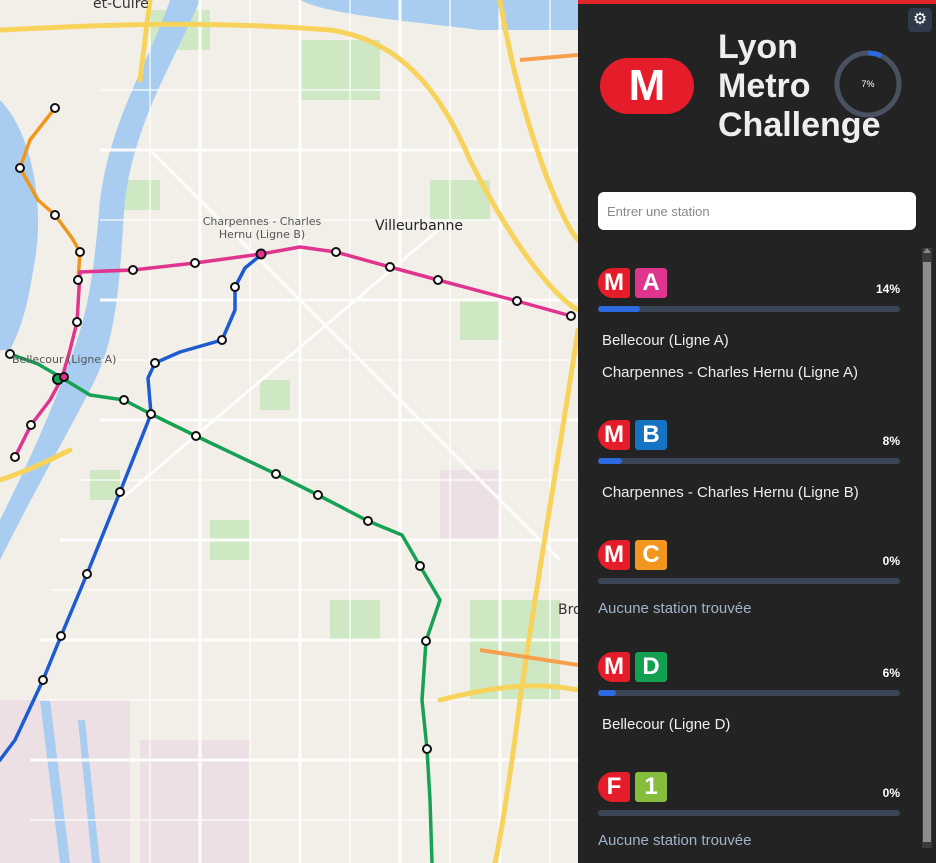 Image resolution: width=936 pixels, height=863 pixels. What do you see at coordinates (568, 610) in the screenshot?
I see `map-label-bron: Bro` at bounding box center [568, 610].